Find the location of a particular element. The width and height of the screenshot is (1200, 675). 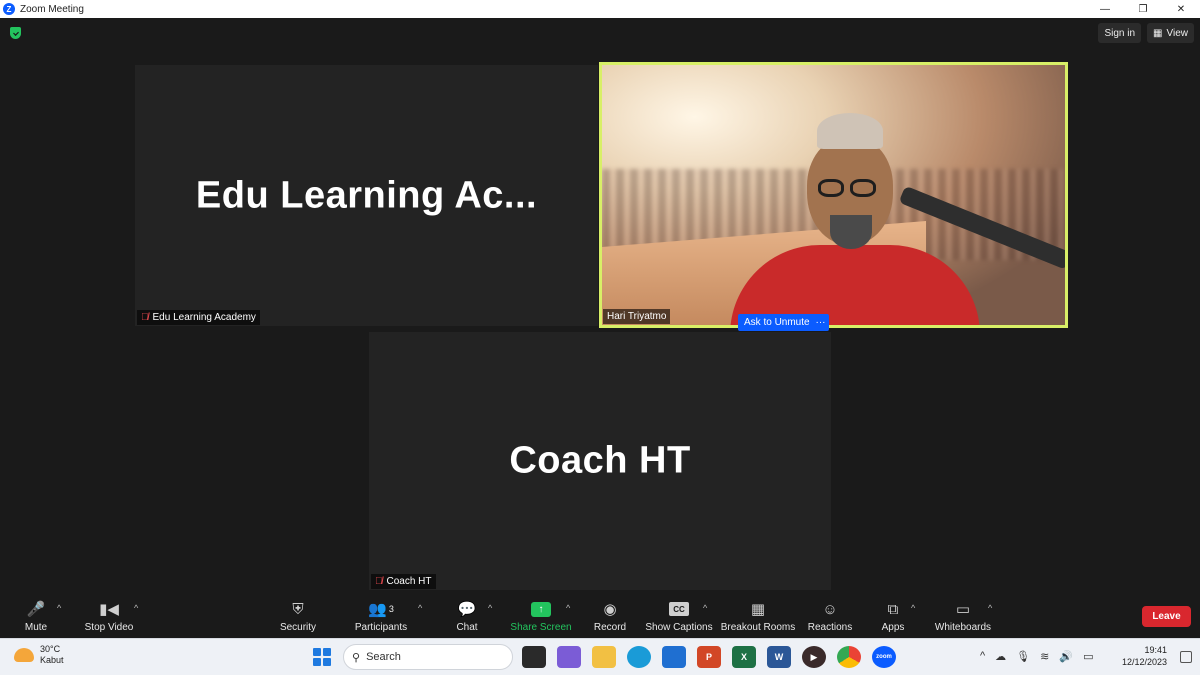

participants-count: 3 is located at coordinates (391, 609).